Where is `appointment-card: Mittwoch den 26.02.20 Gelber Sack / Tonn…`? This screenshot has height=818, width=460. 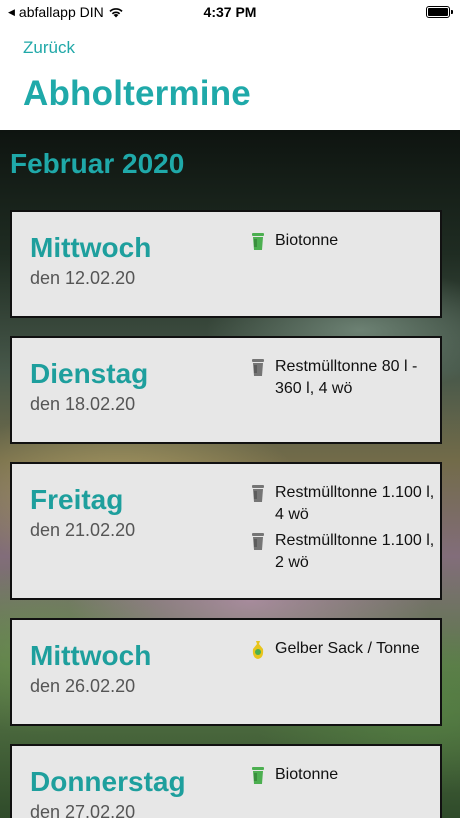
appointment-card: Mittwoch den 26.02.20 Gelber Sack / Tonn… is located at coordinates (226, 672).